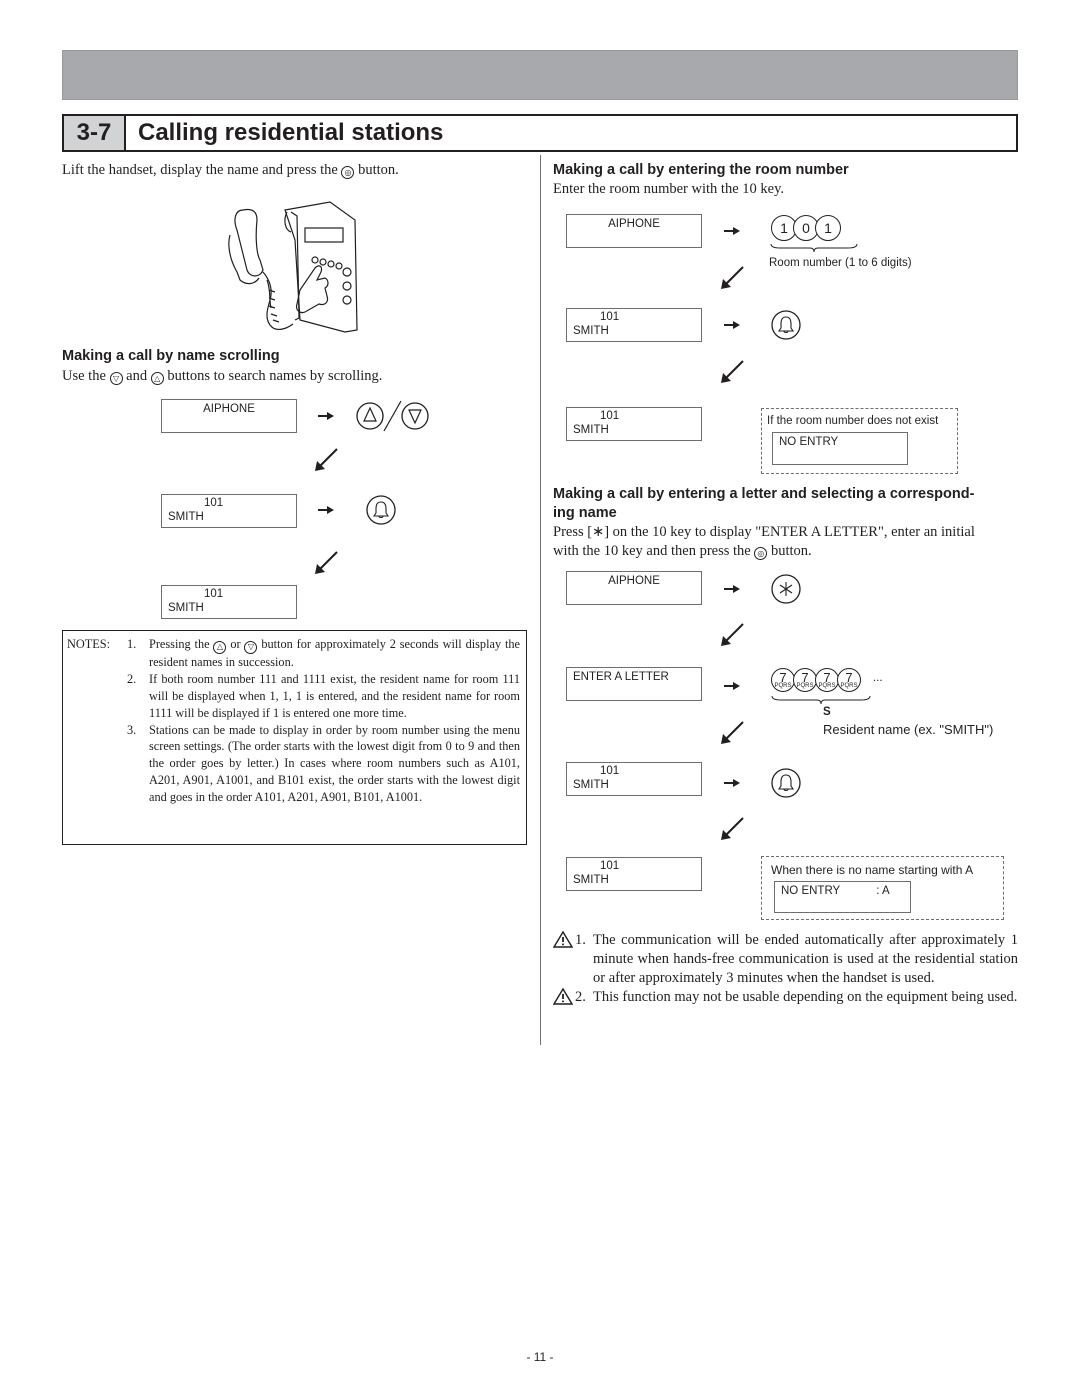 The image size is (1080, 1397). Describe the element at coordinates (95, 133) in the screenshot. I see `section-number: 3-7` at that location.